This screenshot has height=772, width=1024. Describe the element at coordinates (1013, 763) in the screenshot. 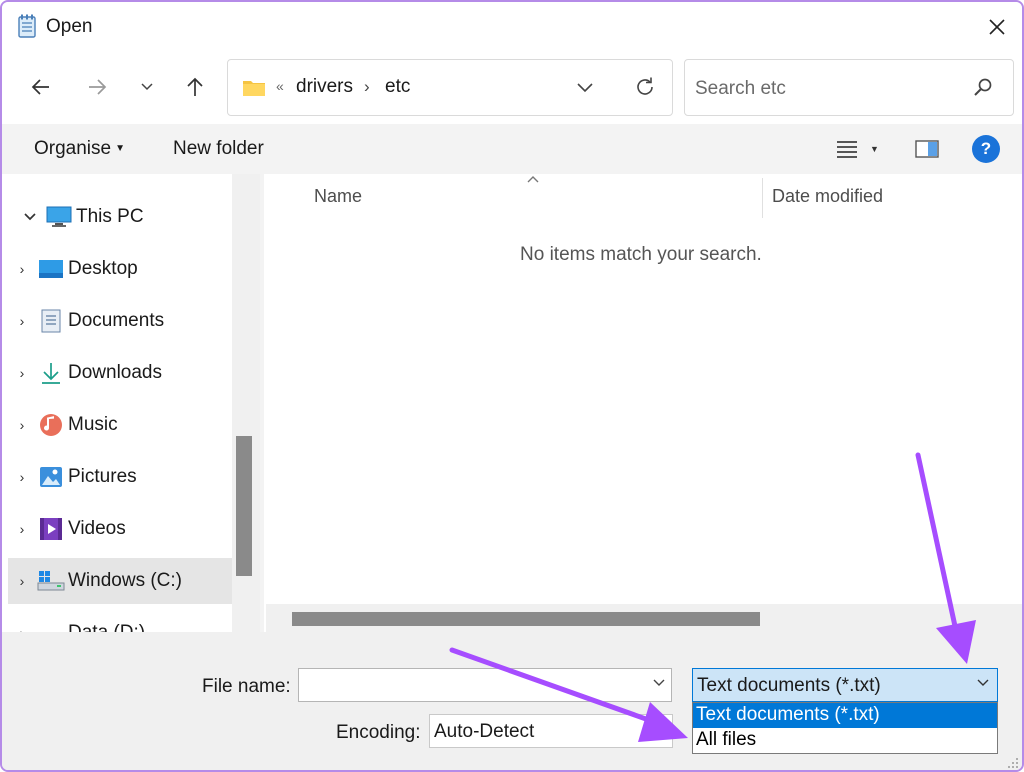

I see `resize-grip-icon` at that location.